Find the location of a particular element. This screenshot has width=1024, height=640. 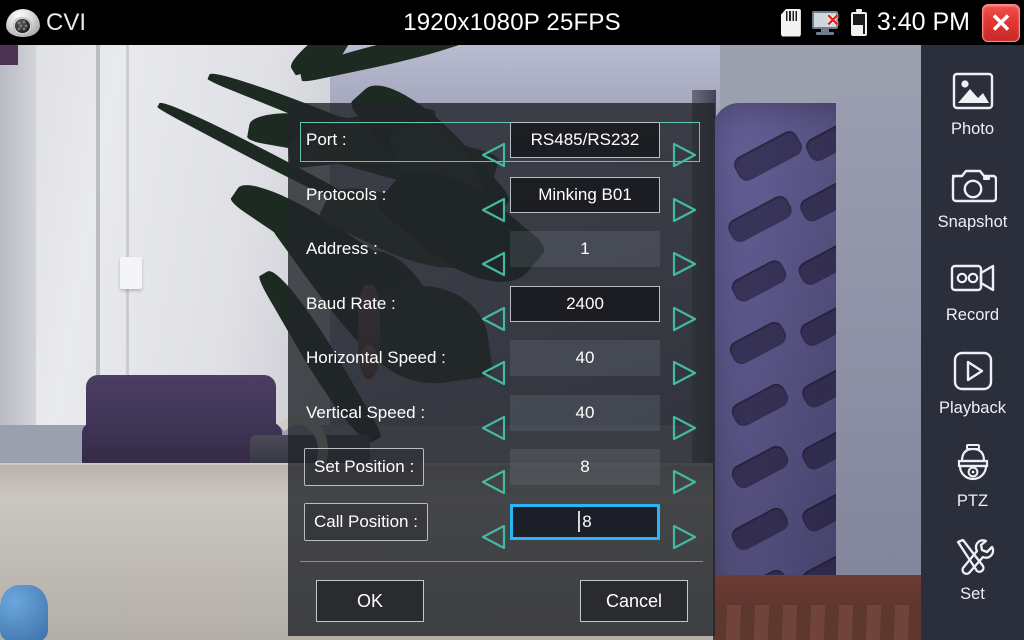

sidebar-item-photo: Photo is located at coordinates (972, 103).